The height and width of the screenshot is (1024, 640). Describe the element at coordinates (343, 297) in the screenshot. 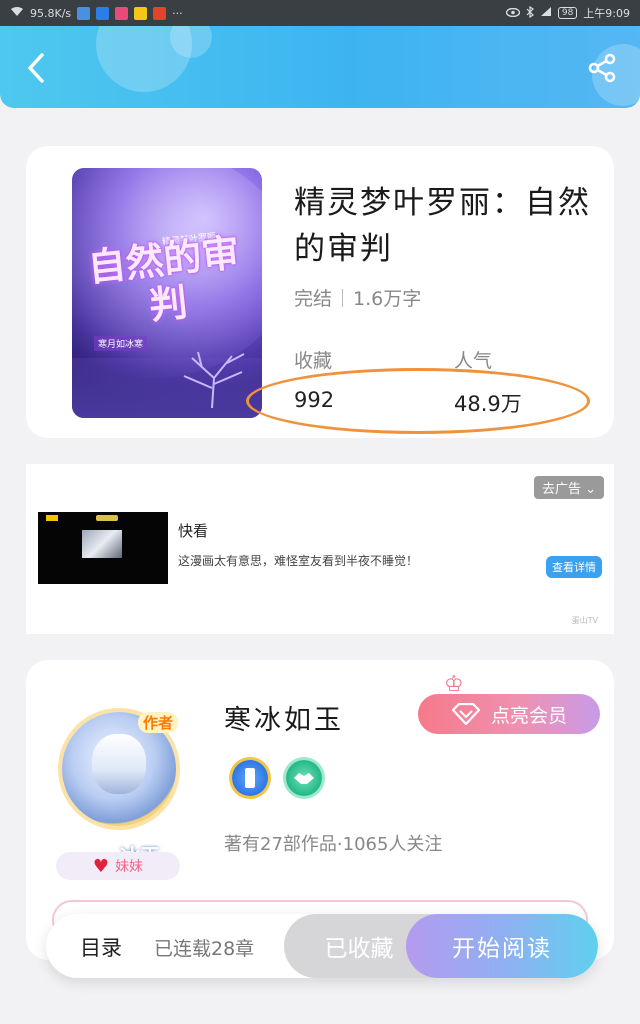

I see `meta-divider` at that location.